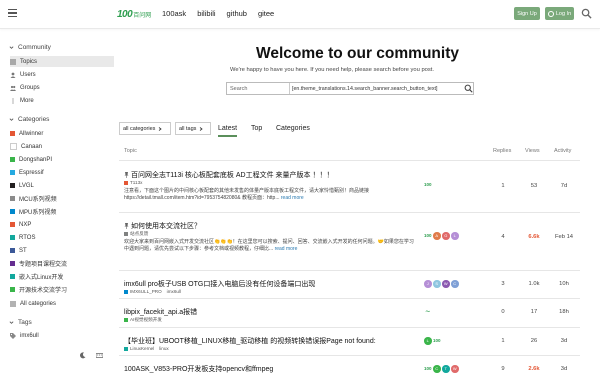 The width and height of the screenshot is (600, 377). I want to click on sidebar-category-item: ST, so click(62, 250).